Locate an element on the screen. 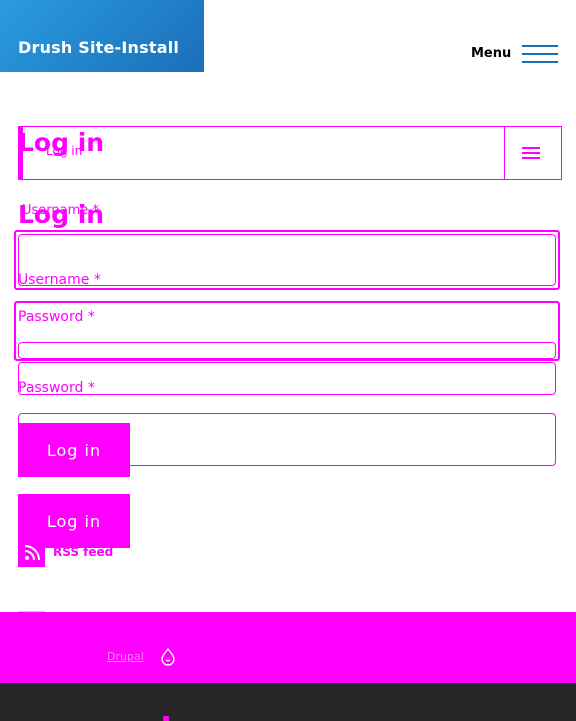 The image size is (576, 721). rss-icon is located at coordinates (31, 553).